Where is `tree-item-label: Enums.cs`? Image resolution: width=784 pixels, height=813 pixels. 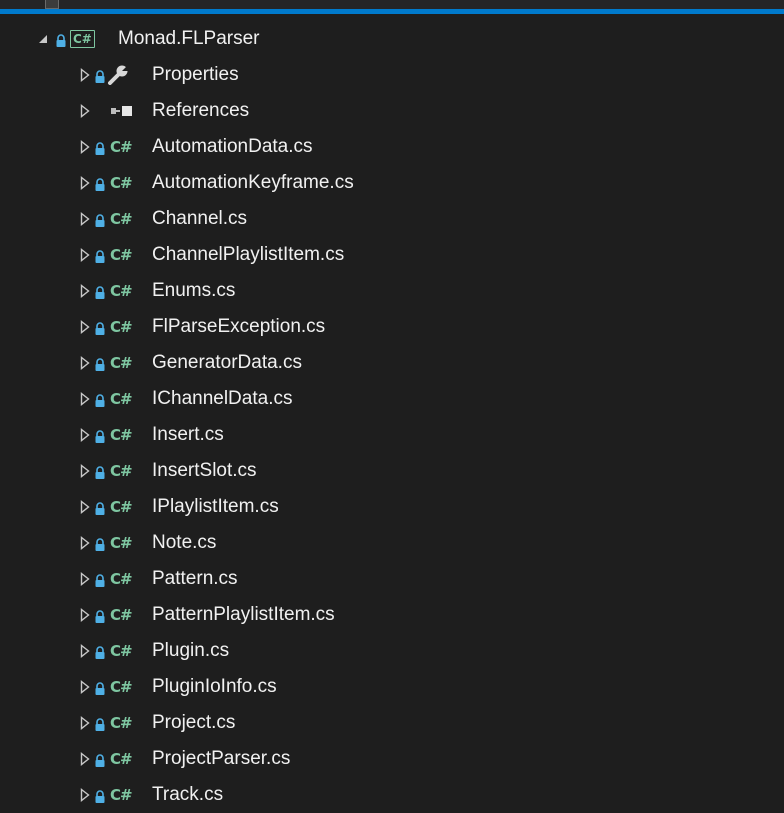 tree-item-label: Enums.cs is located at coordinates (194, 290).